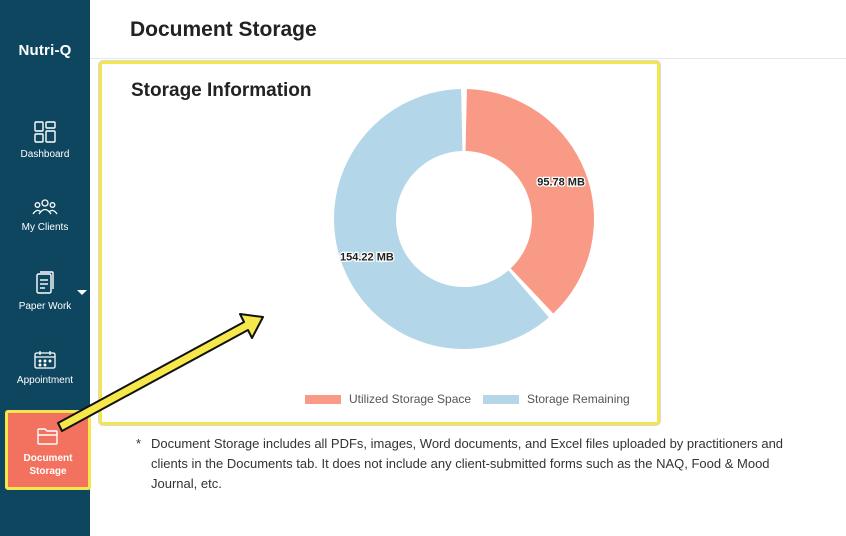  What do you see at coordinates (45, 207) in the screenshot?
I see `clients-icon` at bounding box center [45, 207].